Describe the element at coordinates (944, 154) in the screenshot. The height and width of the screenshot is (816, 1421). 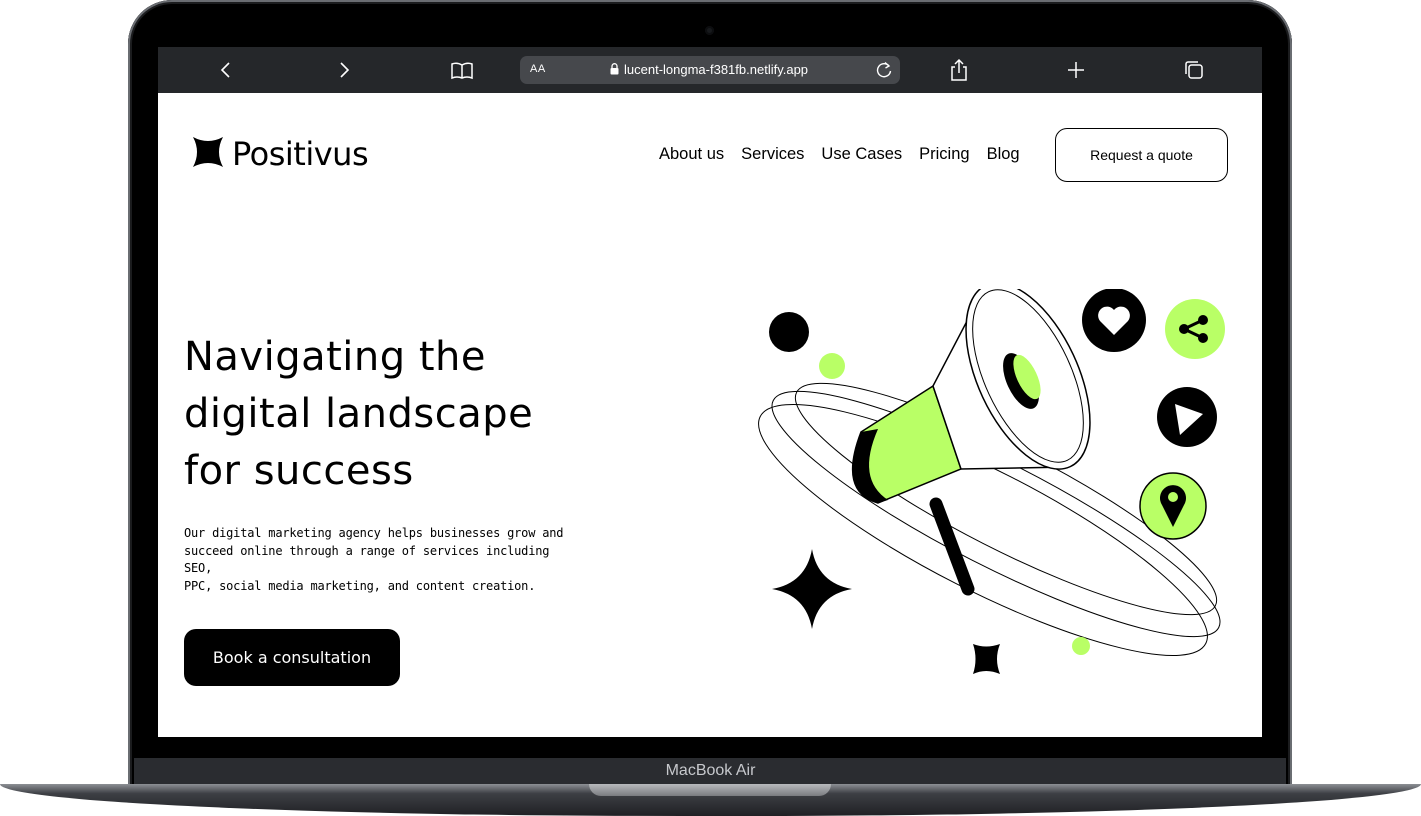
I see `nav-pricing: Pricing` at that location.